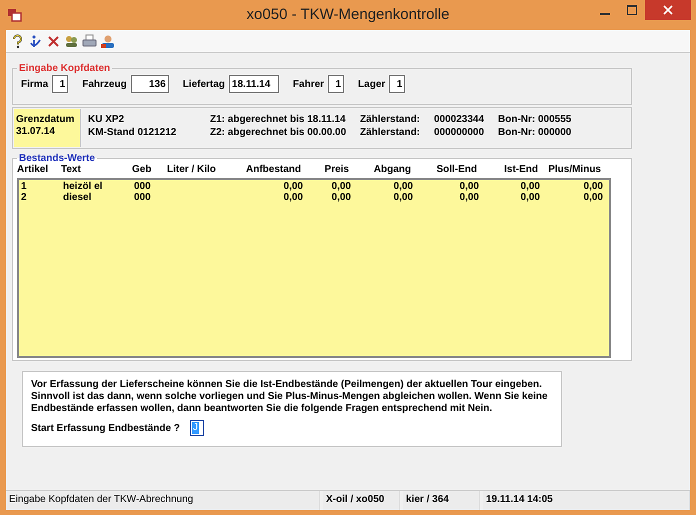 This screenshot has height=515, width=696. What do you see at coordinates (278, 120) in the screenshot?
I see `settlement-text: Z1: abgerechnet bis 18.11.14` at bounding box center [278, 120].